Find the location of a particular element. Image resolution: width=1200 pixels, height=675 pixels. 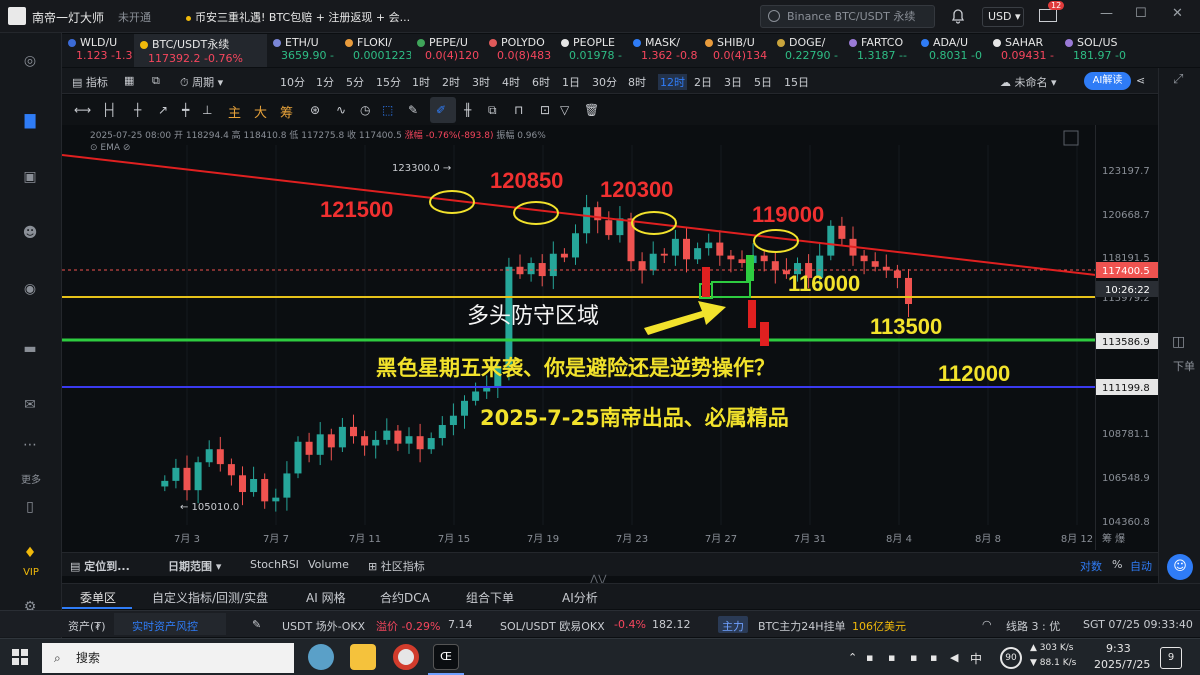

chrome-icon is located at coordinates (406, 657).